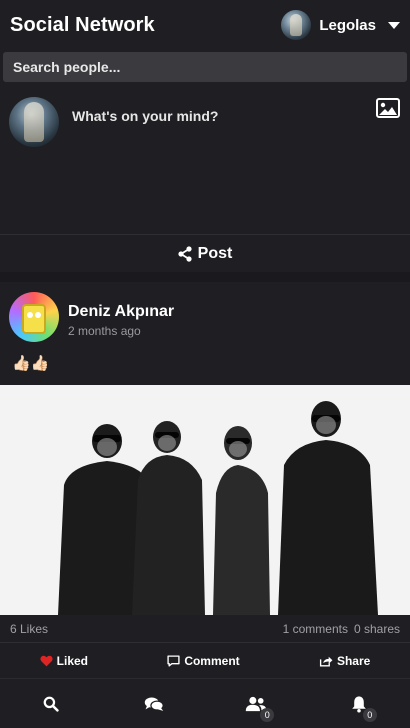  Describe the element at coordinates (82, 25) in the screenshot. I see `app-title: Social Network` at that location.